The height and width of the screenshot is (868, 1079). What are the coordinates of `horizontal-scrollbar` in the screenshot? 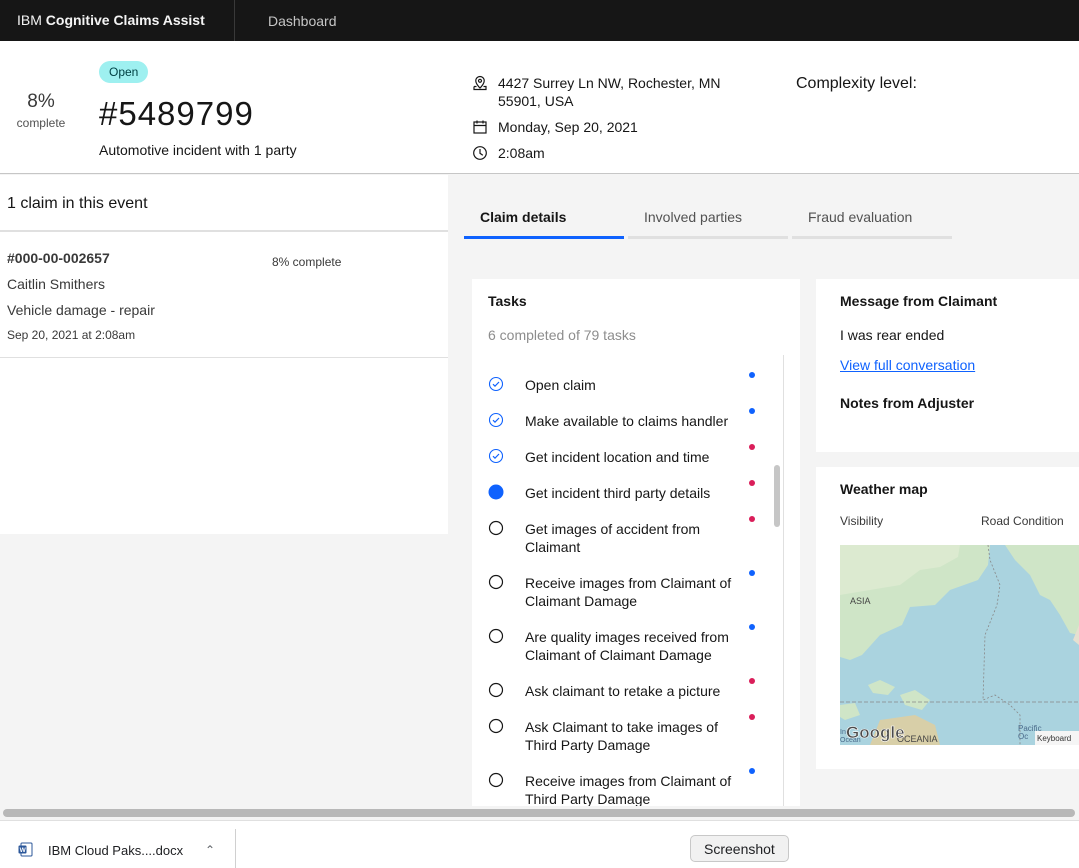 It's located at (539, 813).